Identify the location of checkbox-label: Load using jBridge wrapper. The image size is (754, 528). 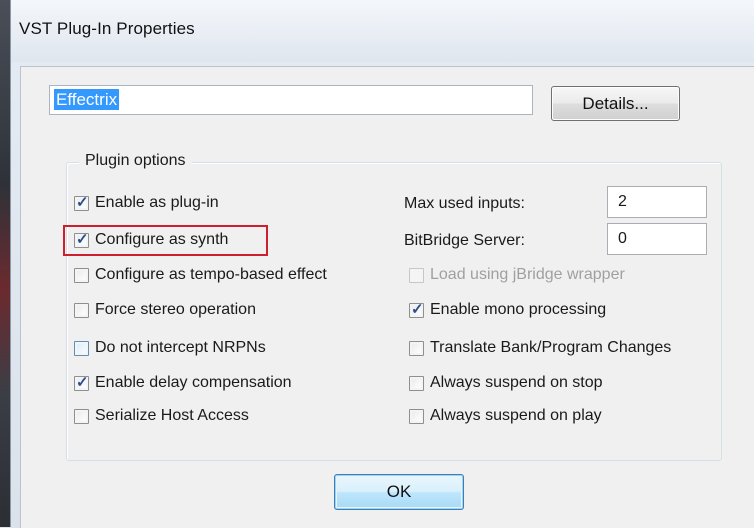
(527, 274).